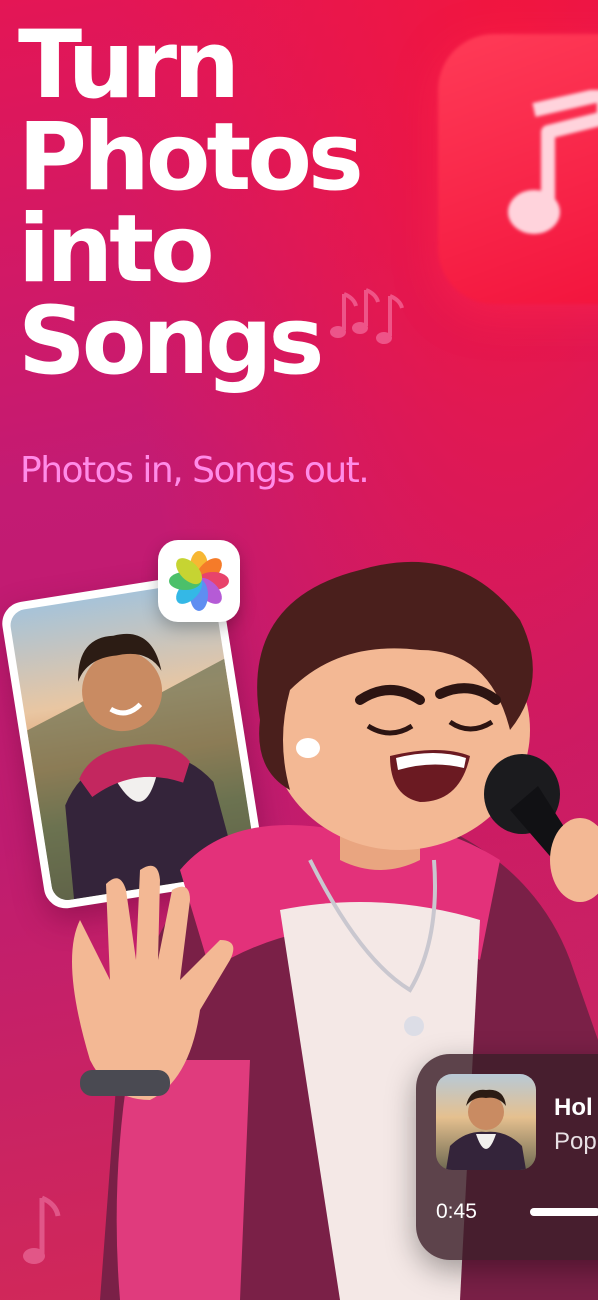  What do you see at coordinates (456, 1211) in the screenshot?
I see `elapsed-time: 0:45` at bounding box center [456, 1211].